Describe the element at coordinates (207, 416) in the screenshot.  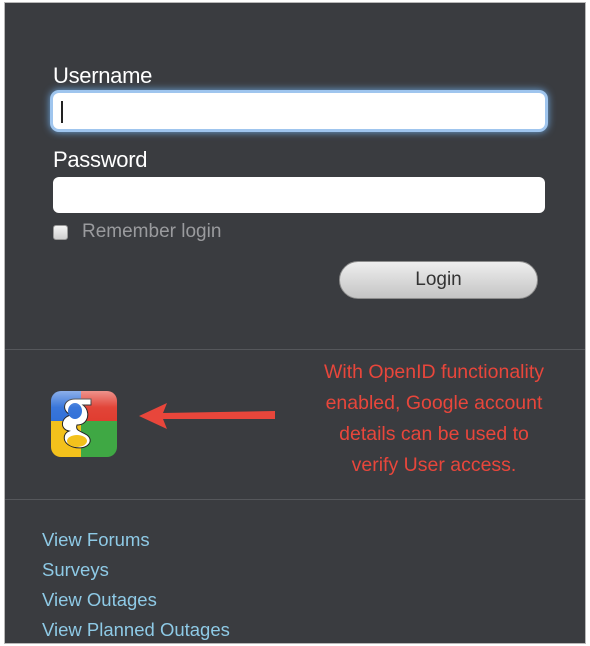
I see `arrow-left-icon` at that location.